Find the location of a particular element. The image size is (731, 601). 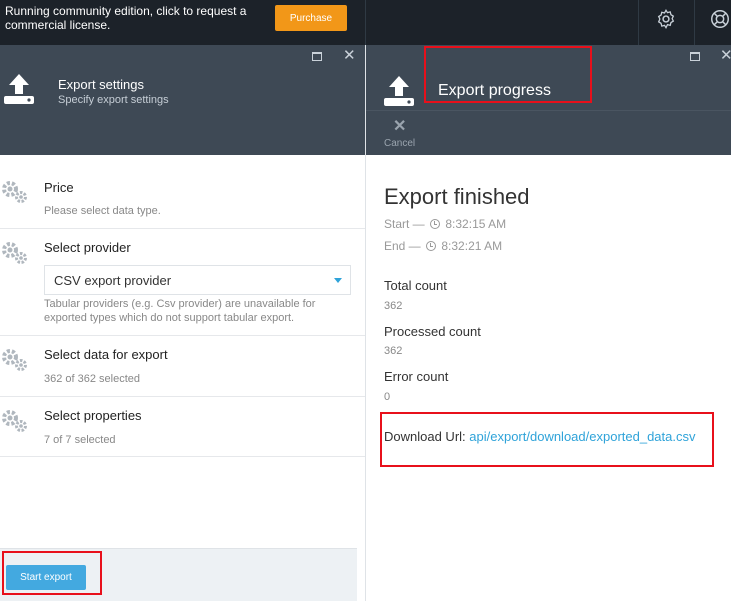

cancel-icon: ✕ is located at coordinates (399, 126).